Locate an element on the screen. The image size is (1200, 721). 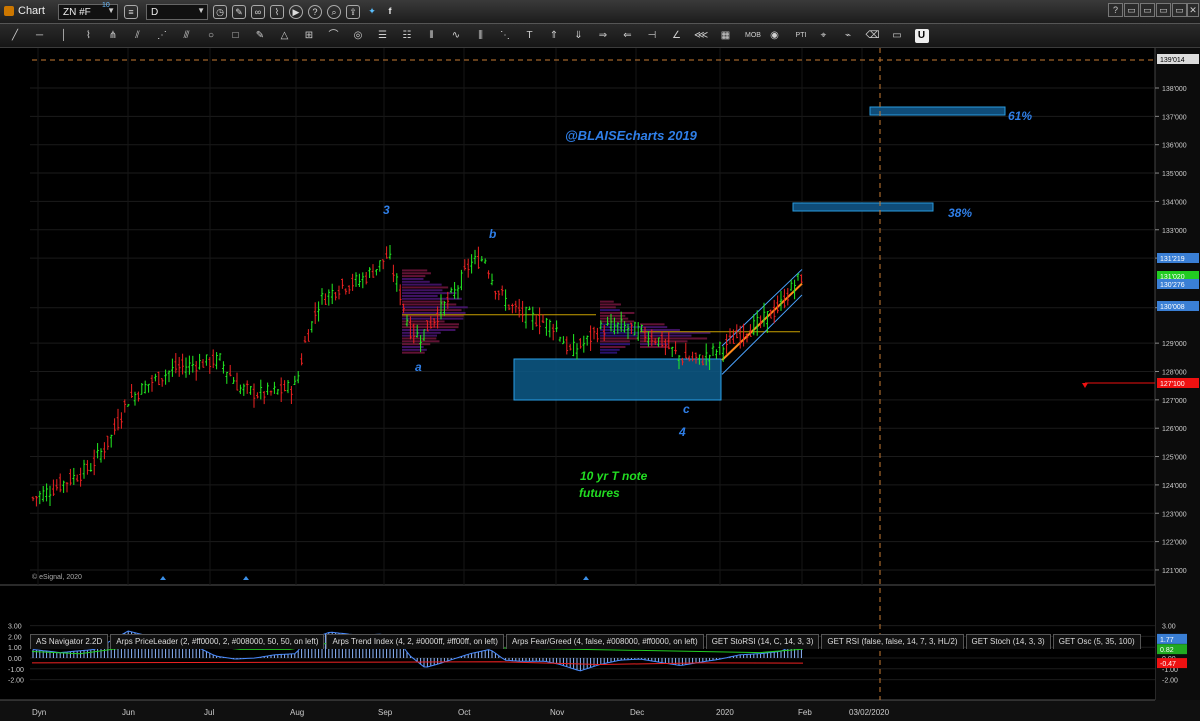
measure-tool: ⌖ is located at coordinates (824, 36).